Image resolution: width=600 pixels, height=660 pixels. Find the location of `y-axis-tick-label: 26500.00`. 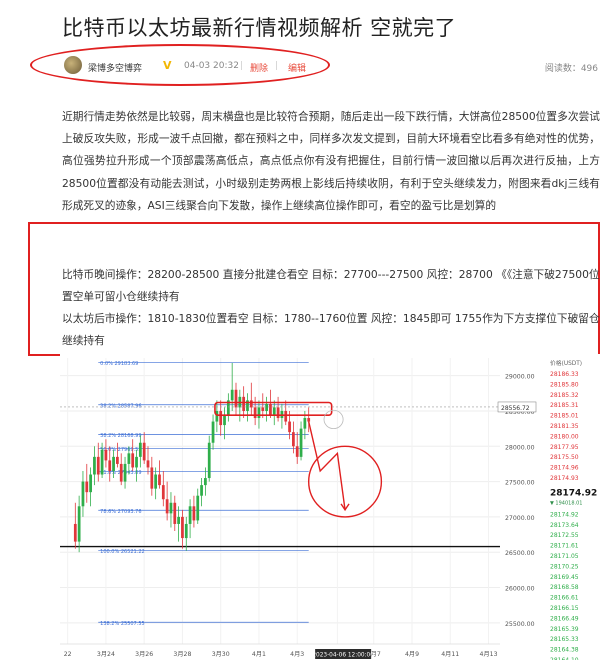

y-axis-tick-label: 26500.00 is located at coordinates (520, 553).